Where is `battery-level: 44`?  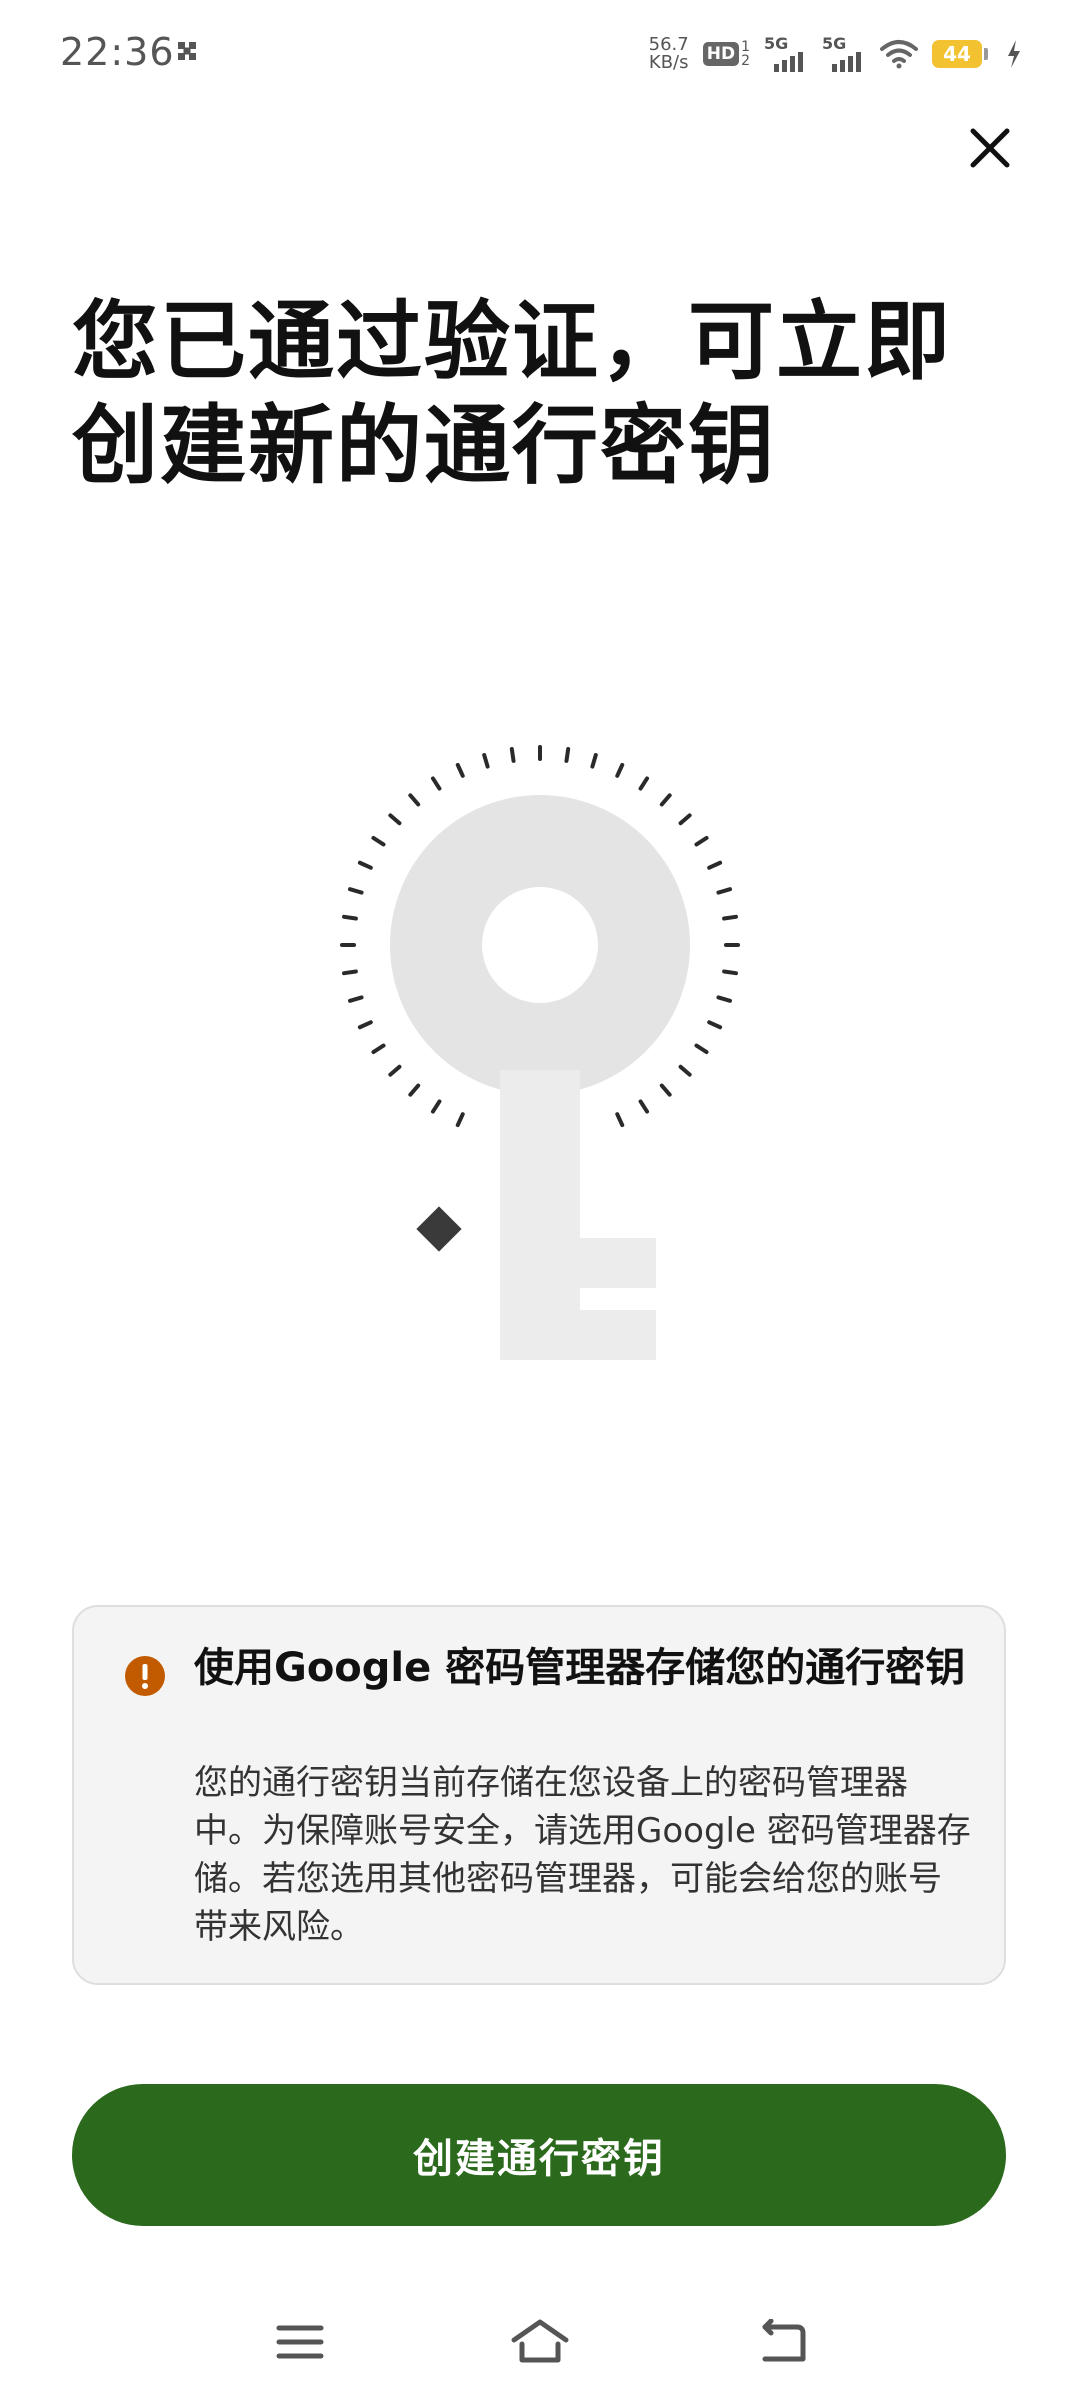 battery-level: 44 is located at coordinates (957, 54).